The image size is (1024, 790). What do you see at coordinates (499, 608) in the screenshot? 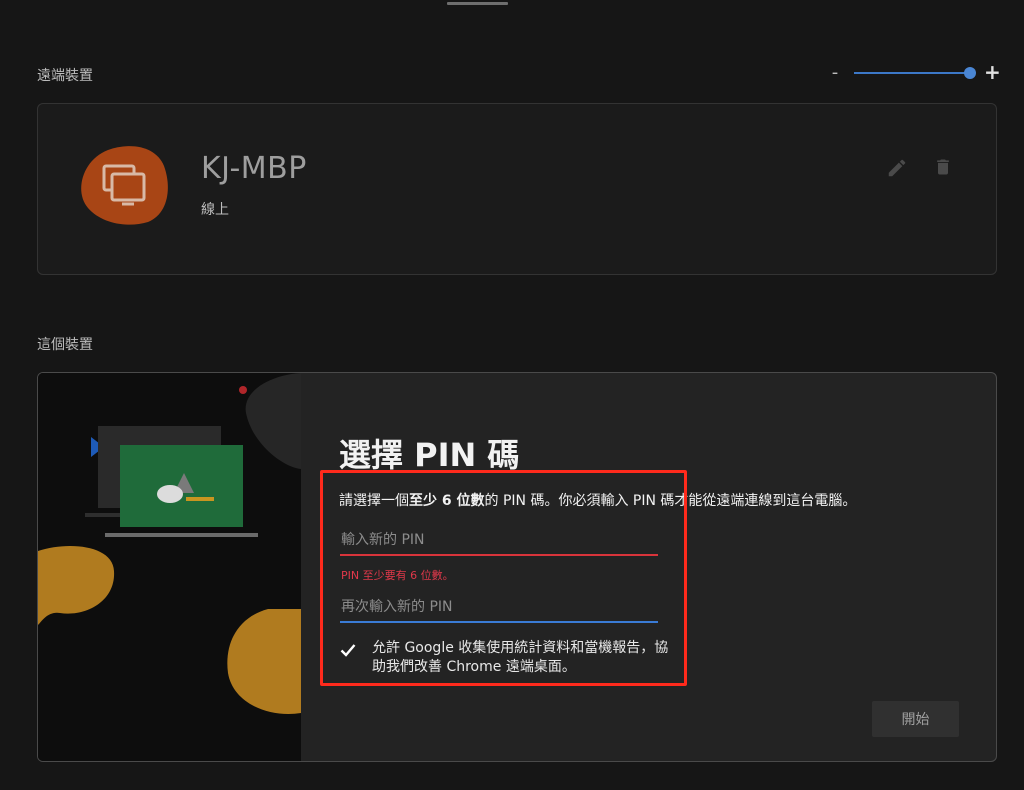
I see `confirm-pin-input` at bounding box center [499, 608].